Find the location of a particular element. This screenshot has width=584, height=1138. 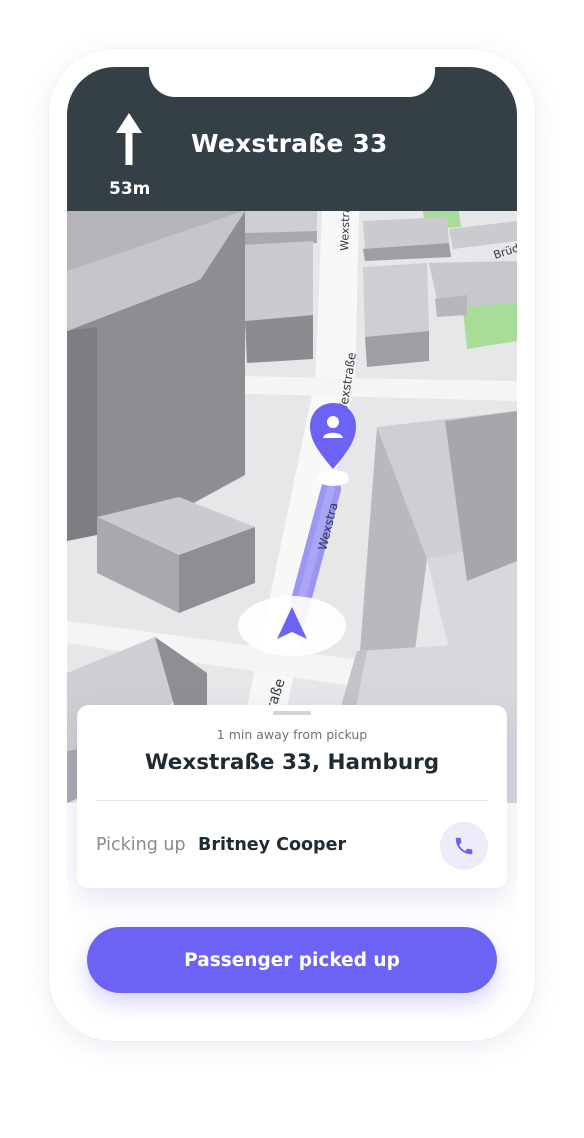

street-label: Wexstraße is located at coordinates (345, 231).